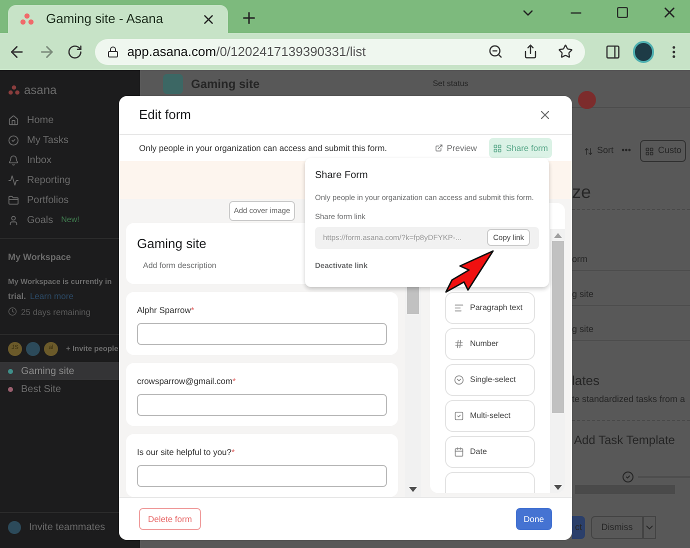  I want to click on logo-text: asana, so click(40, 90).